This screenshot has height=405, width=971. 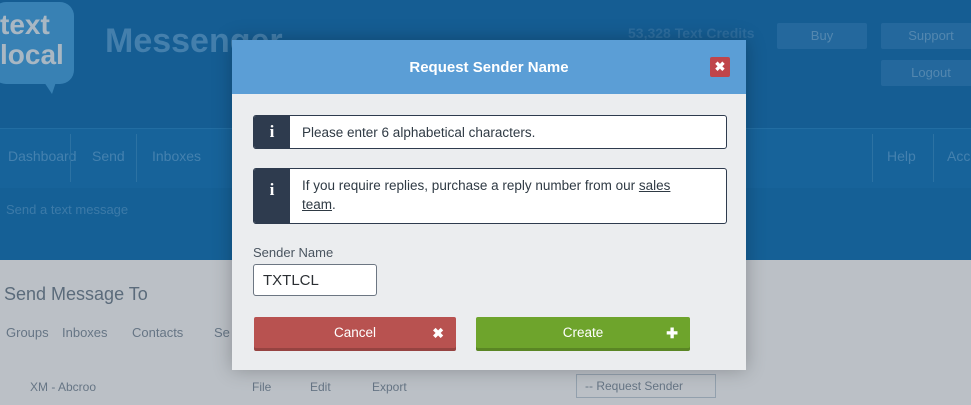 What do you see at coordinates (672, 333) in the screenshot?
I see `plus-icon: ✚` at bounding box center [672, 333].